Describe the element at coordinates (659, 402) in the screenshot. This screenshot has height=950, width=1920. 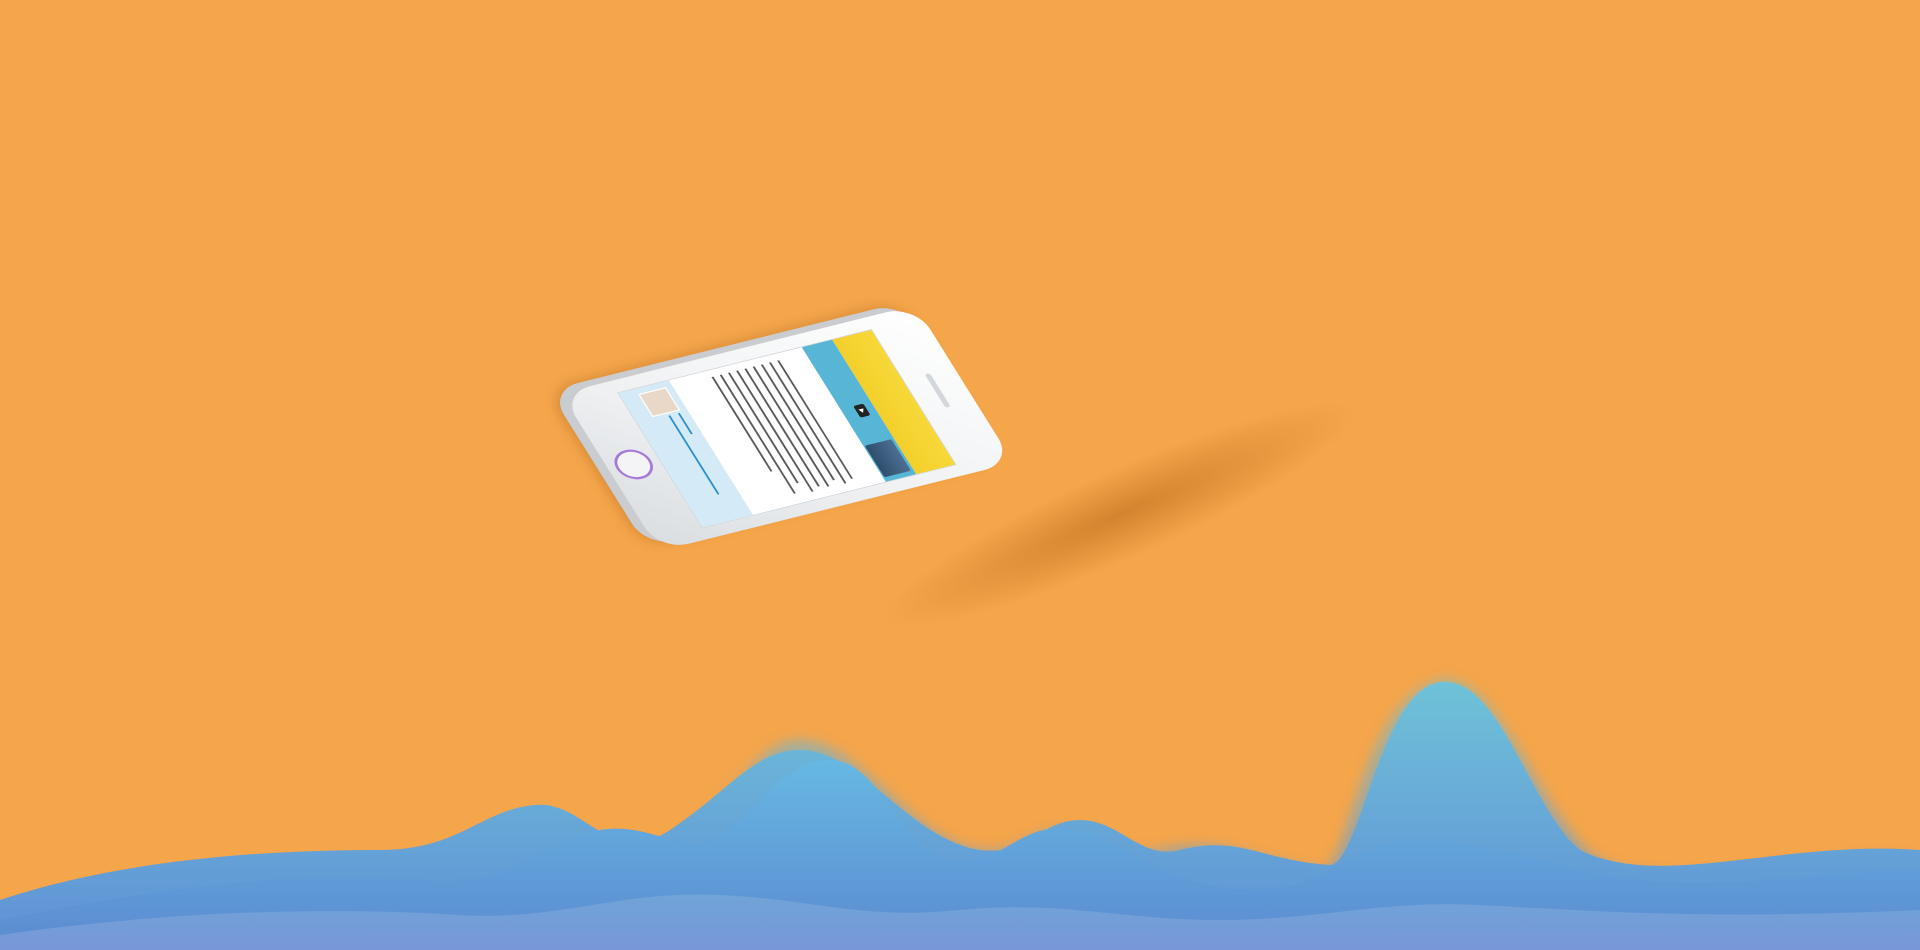
I see `avatar` at that location.